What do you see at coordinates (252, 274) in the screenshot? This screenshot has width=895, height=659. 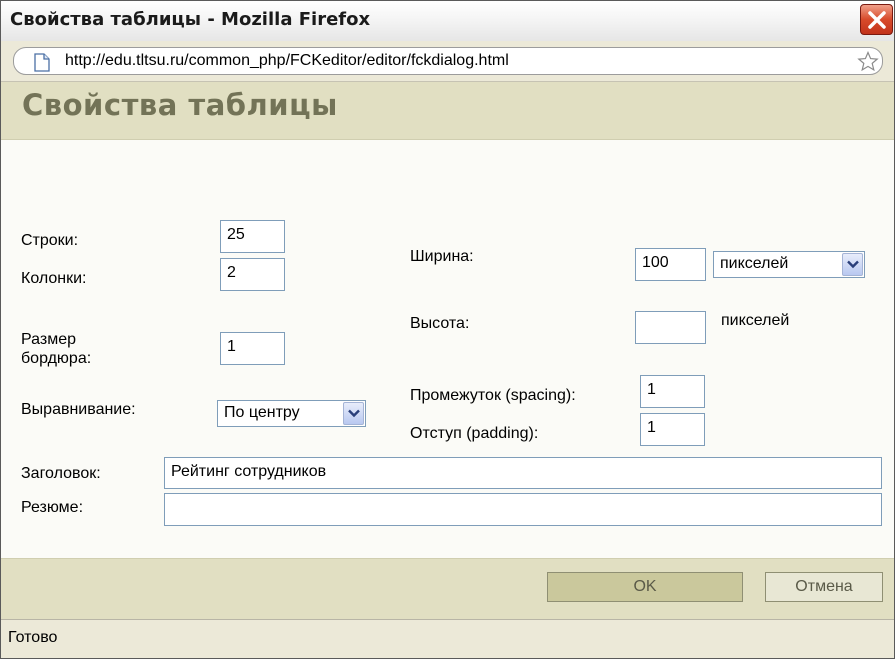 I see `cols-input: 2` at bounding box center [252, 274].